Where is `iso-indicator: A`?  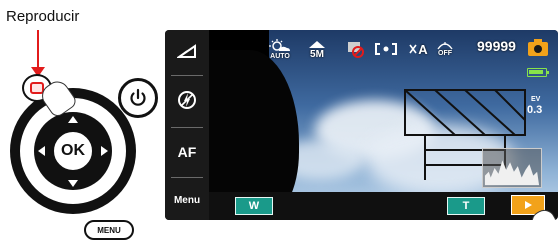
iso-indicator: A is located at coordinates (418, 49).